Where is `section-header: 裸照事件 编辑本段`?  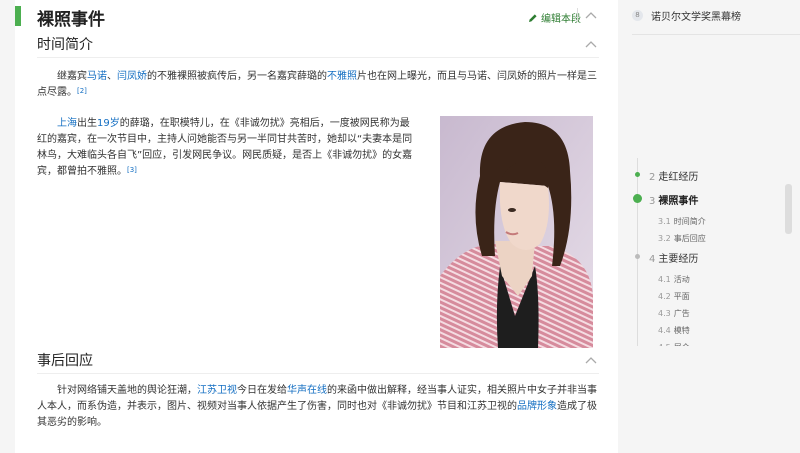
section-header: 裸照事件 编辑本段 is located at coordinates (316, 17).